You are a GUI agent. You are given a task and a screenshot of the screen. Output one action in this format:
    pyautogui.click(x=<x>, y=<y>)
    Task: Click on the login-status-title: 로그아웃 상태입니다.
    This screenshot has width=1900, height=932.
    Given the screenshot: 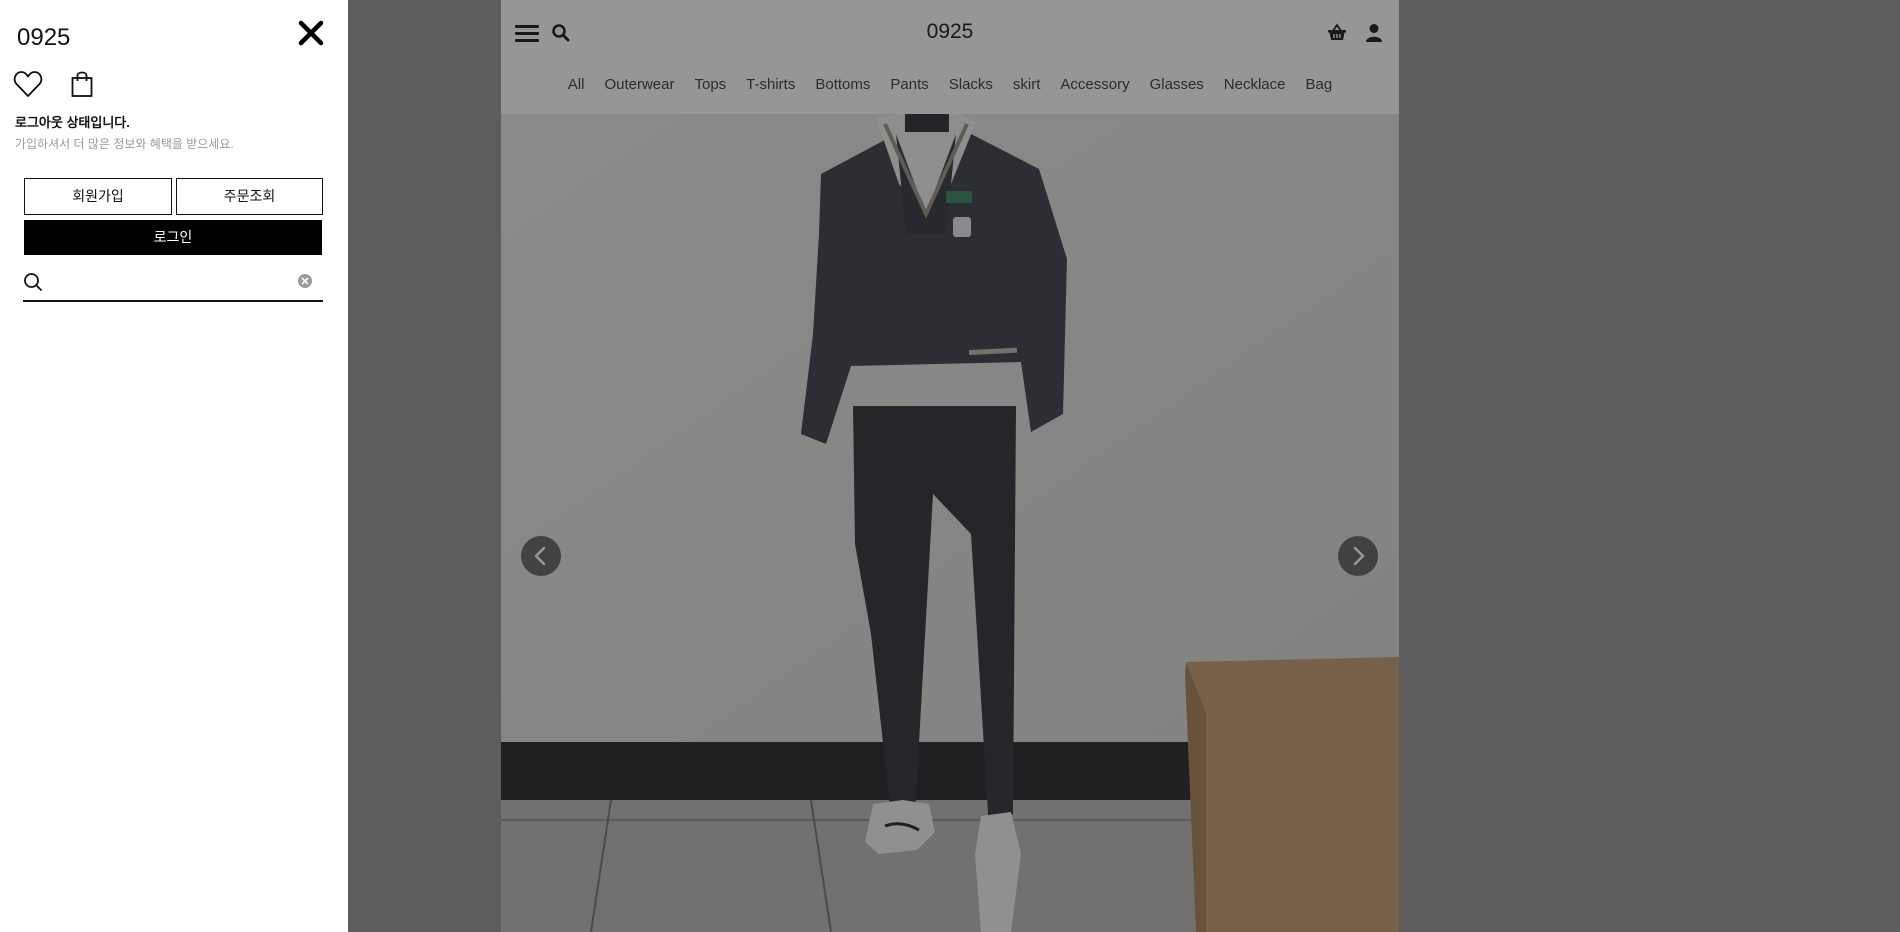 What is the action you would take?
    pyautogui.click(x=72, y=122)
    